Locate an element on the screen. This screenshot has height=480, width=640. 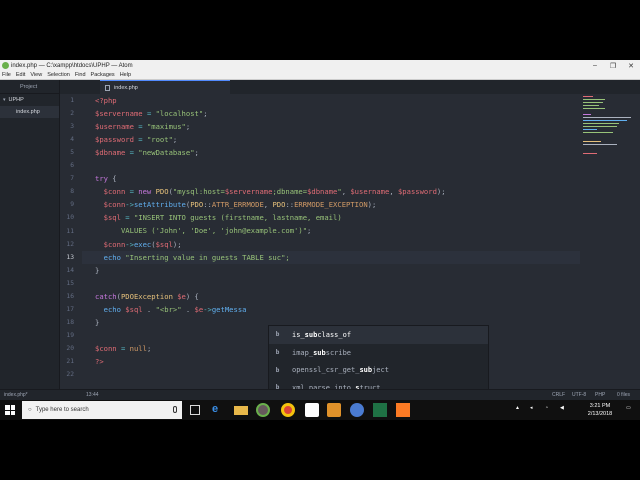
taskbar-clock: 3:21 PM 2/13/2018 is located at coordinates (600, 410).